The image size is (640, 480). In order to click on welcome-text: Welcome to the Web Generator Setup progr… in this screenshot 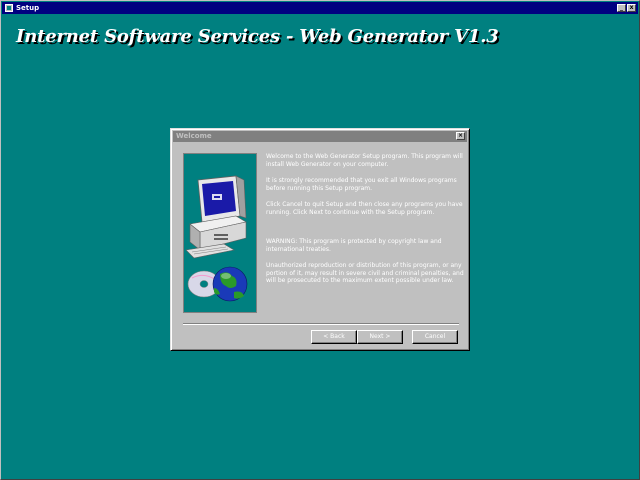, I will do `click(365, 223)`.